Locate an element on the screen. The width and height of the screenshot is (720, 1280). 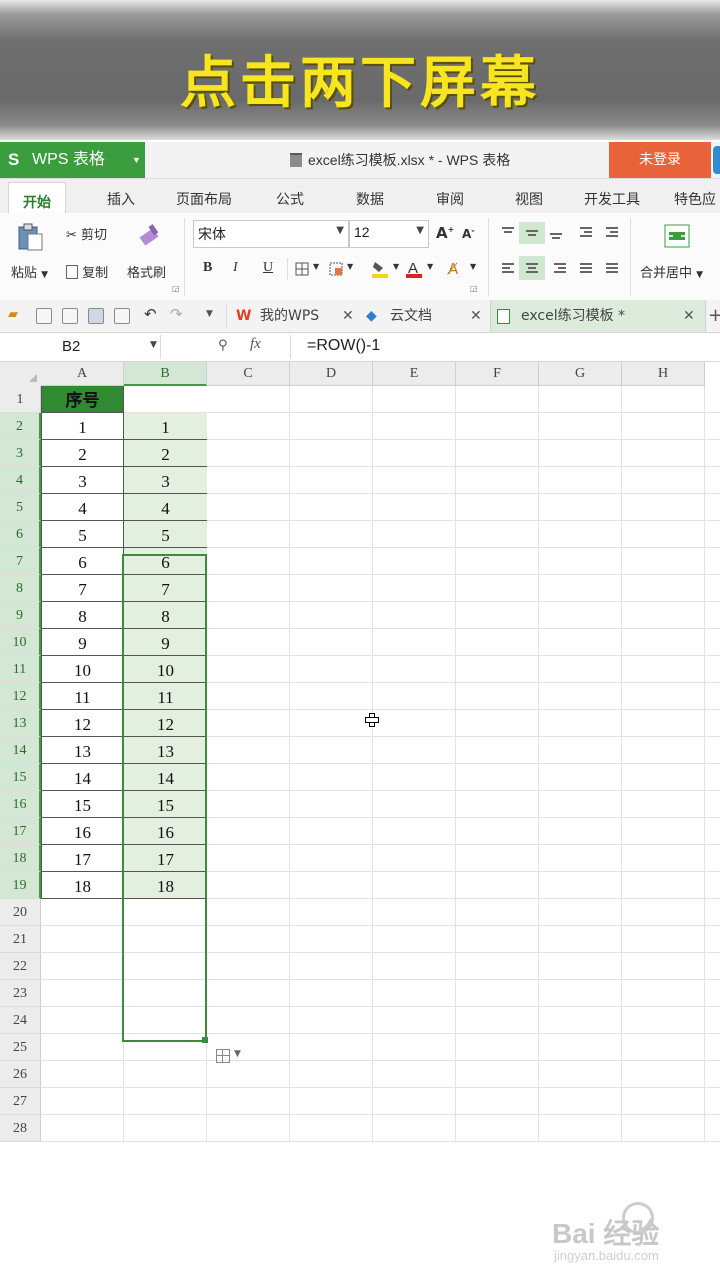
row-header-13: 13 is located at coordinates (20, 723).